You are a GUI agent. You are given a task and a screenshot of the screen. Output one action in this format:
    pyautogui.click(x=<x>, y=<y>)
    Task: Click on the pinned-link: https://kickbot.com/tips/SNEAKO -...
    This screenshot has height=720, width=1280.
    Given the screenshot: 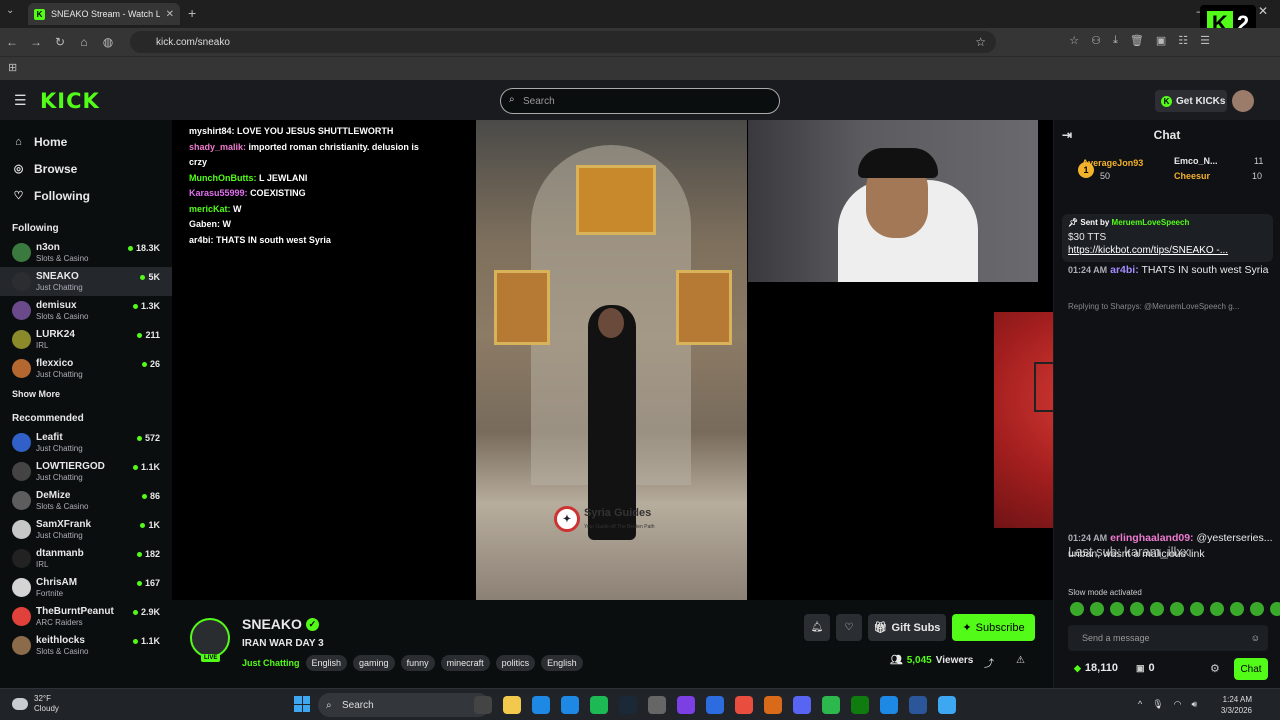 What is the action you would take?
    pyautogui.click(x=1167, y=250)
    